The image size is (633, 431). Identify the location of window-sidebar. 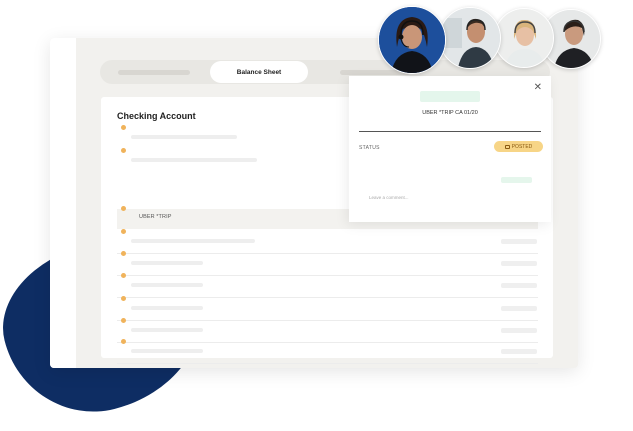
(63, 203).